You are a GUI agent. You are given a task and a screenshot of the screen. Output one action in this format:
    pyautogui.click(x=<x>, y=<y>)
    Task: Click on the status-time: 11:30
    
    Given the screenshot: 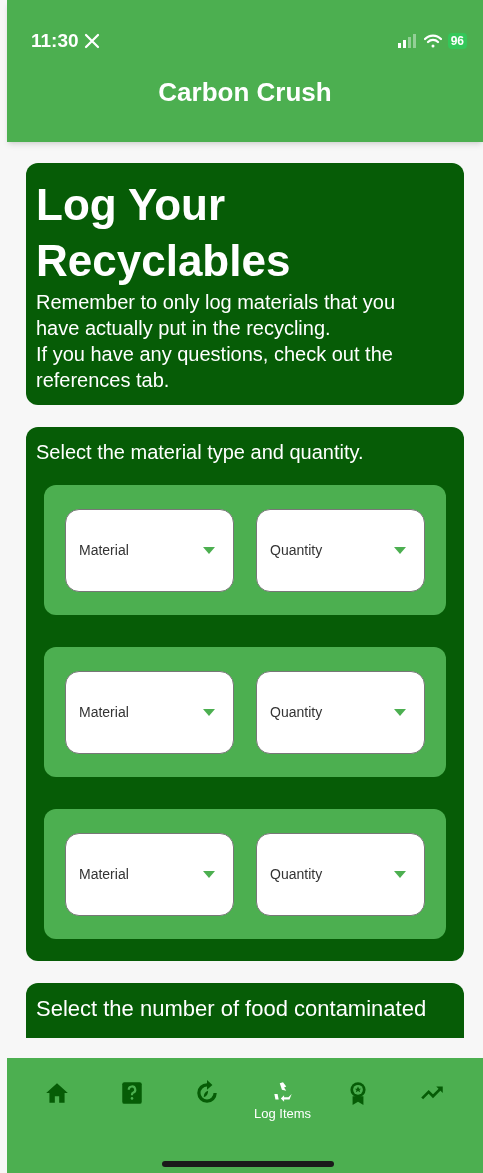 What is the action you would take?
    pyautogui.click(x=55, y=40)
    